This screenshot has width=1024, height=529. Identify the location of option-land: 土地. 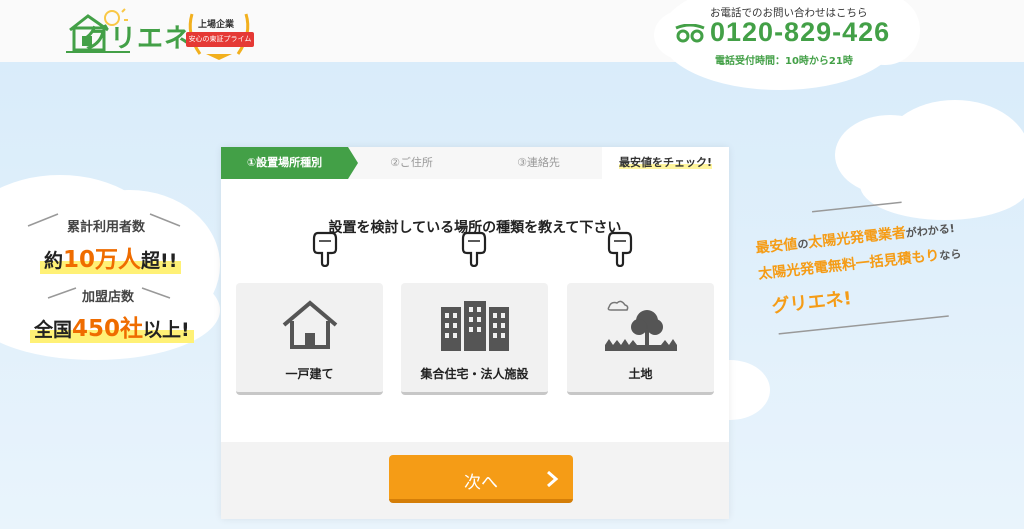
(640, 339).